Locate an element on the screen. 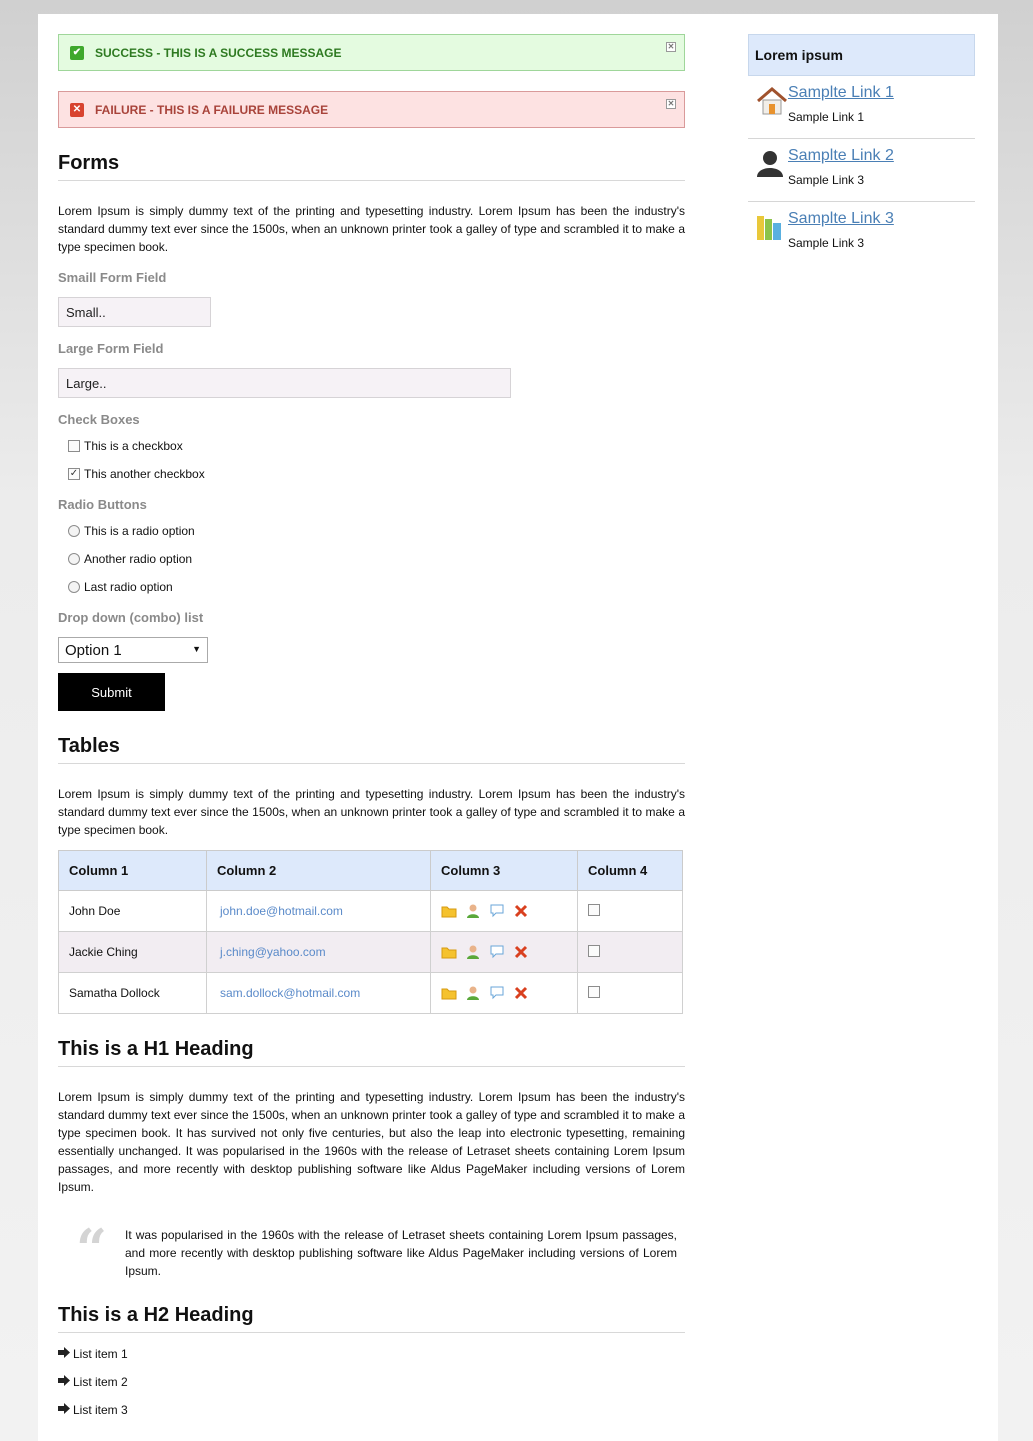 The height and width of the screenshot is (1441, 1033). user-silhouette-icon is located at coordinates (768, 174).